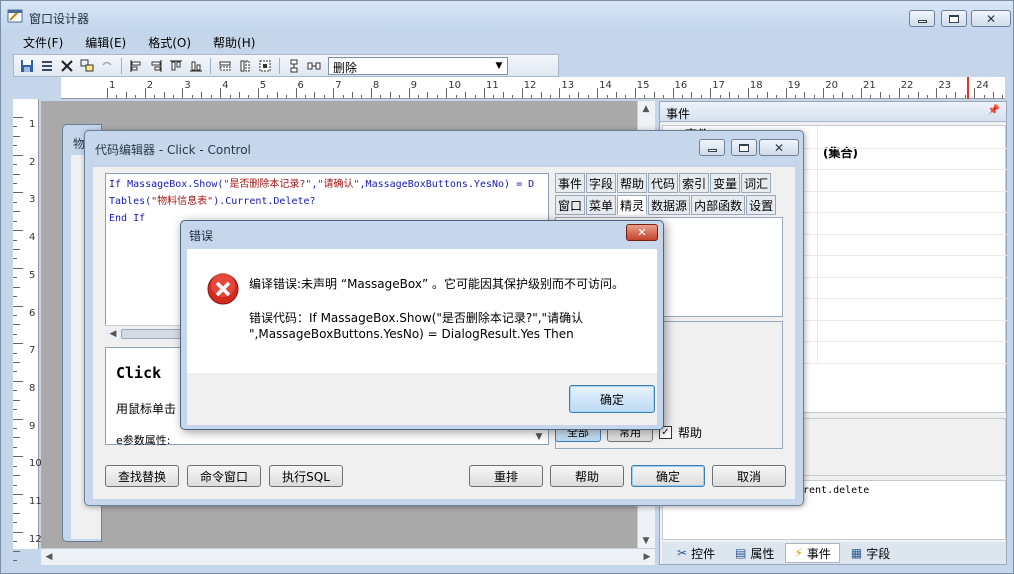 The image size is (1014, 574). Describe the element at coordinates (818, 553) in the screenshot. I see `tab-label: 事件` at that location.